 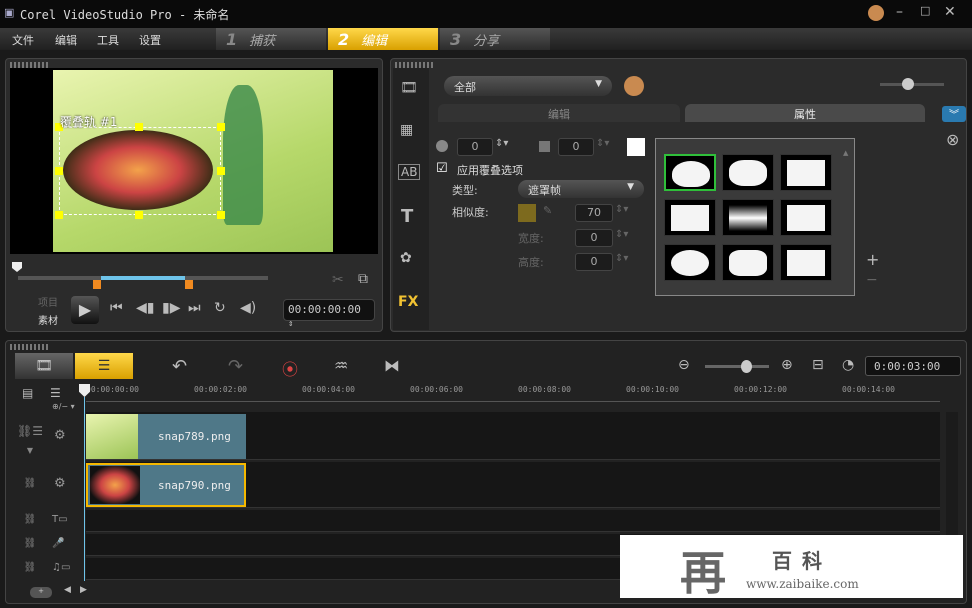 I want to click on undo-button: ↶, so click(x=179, y=366).